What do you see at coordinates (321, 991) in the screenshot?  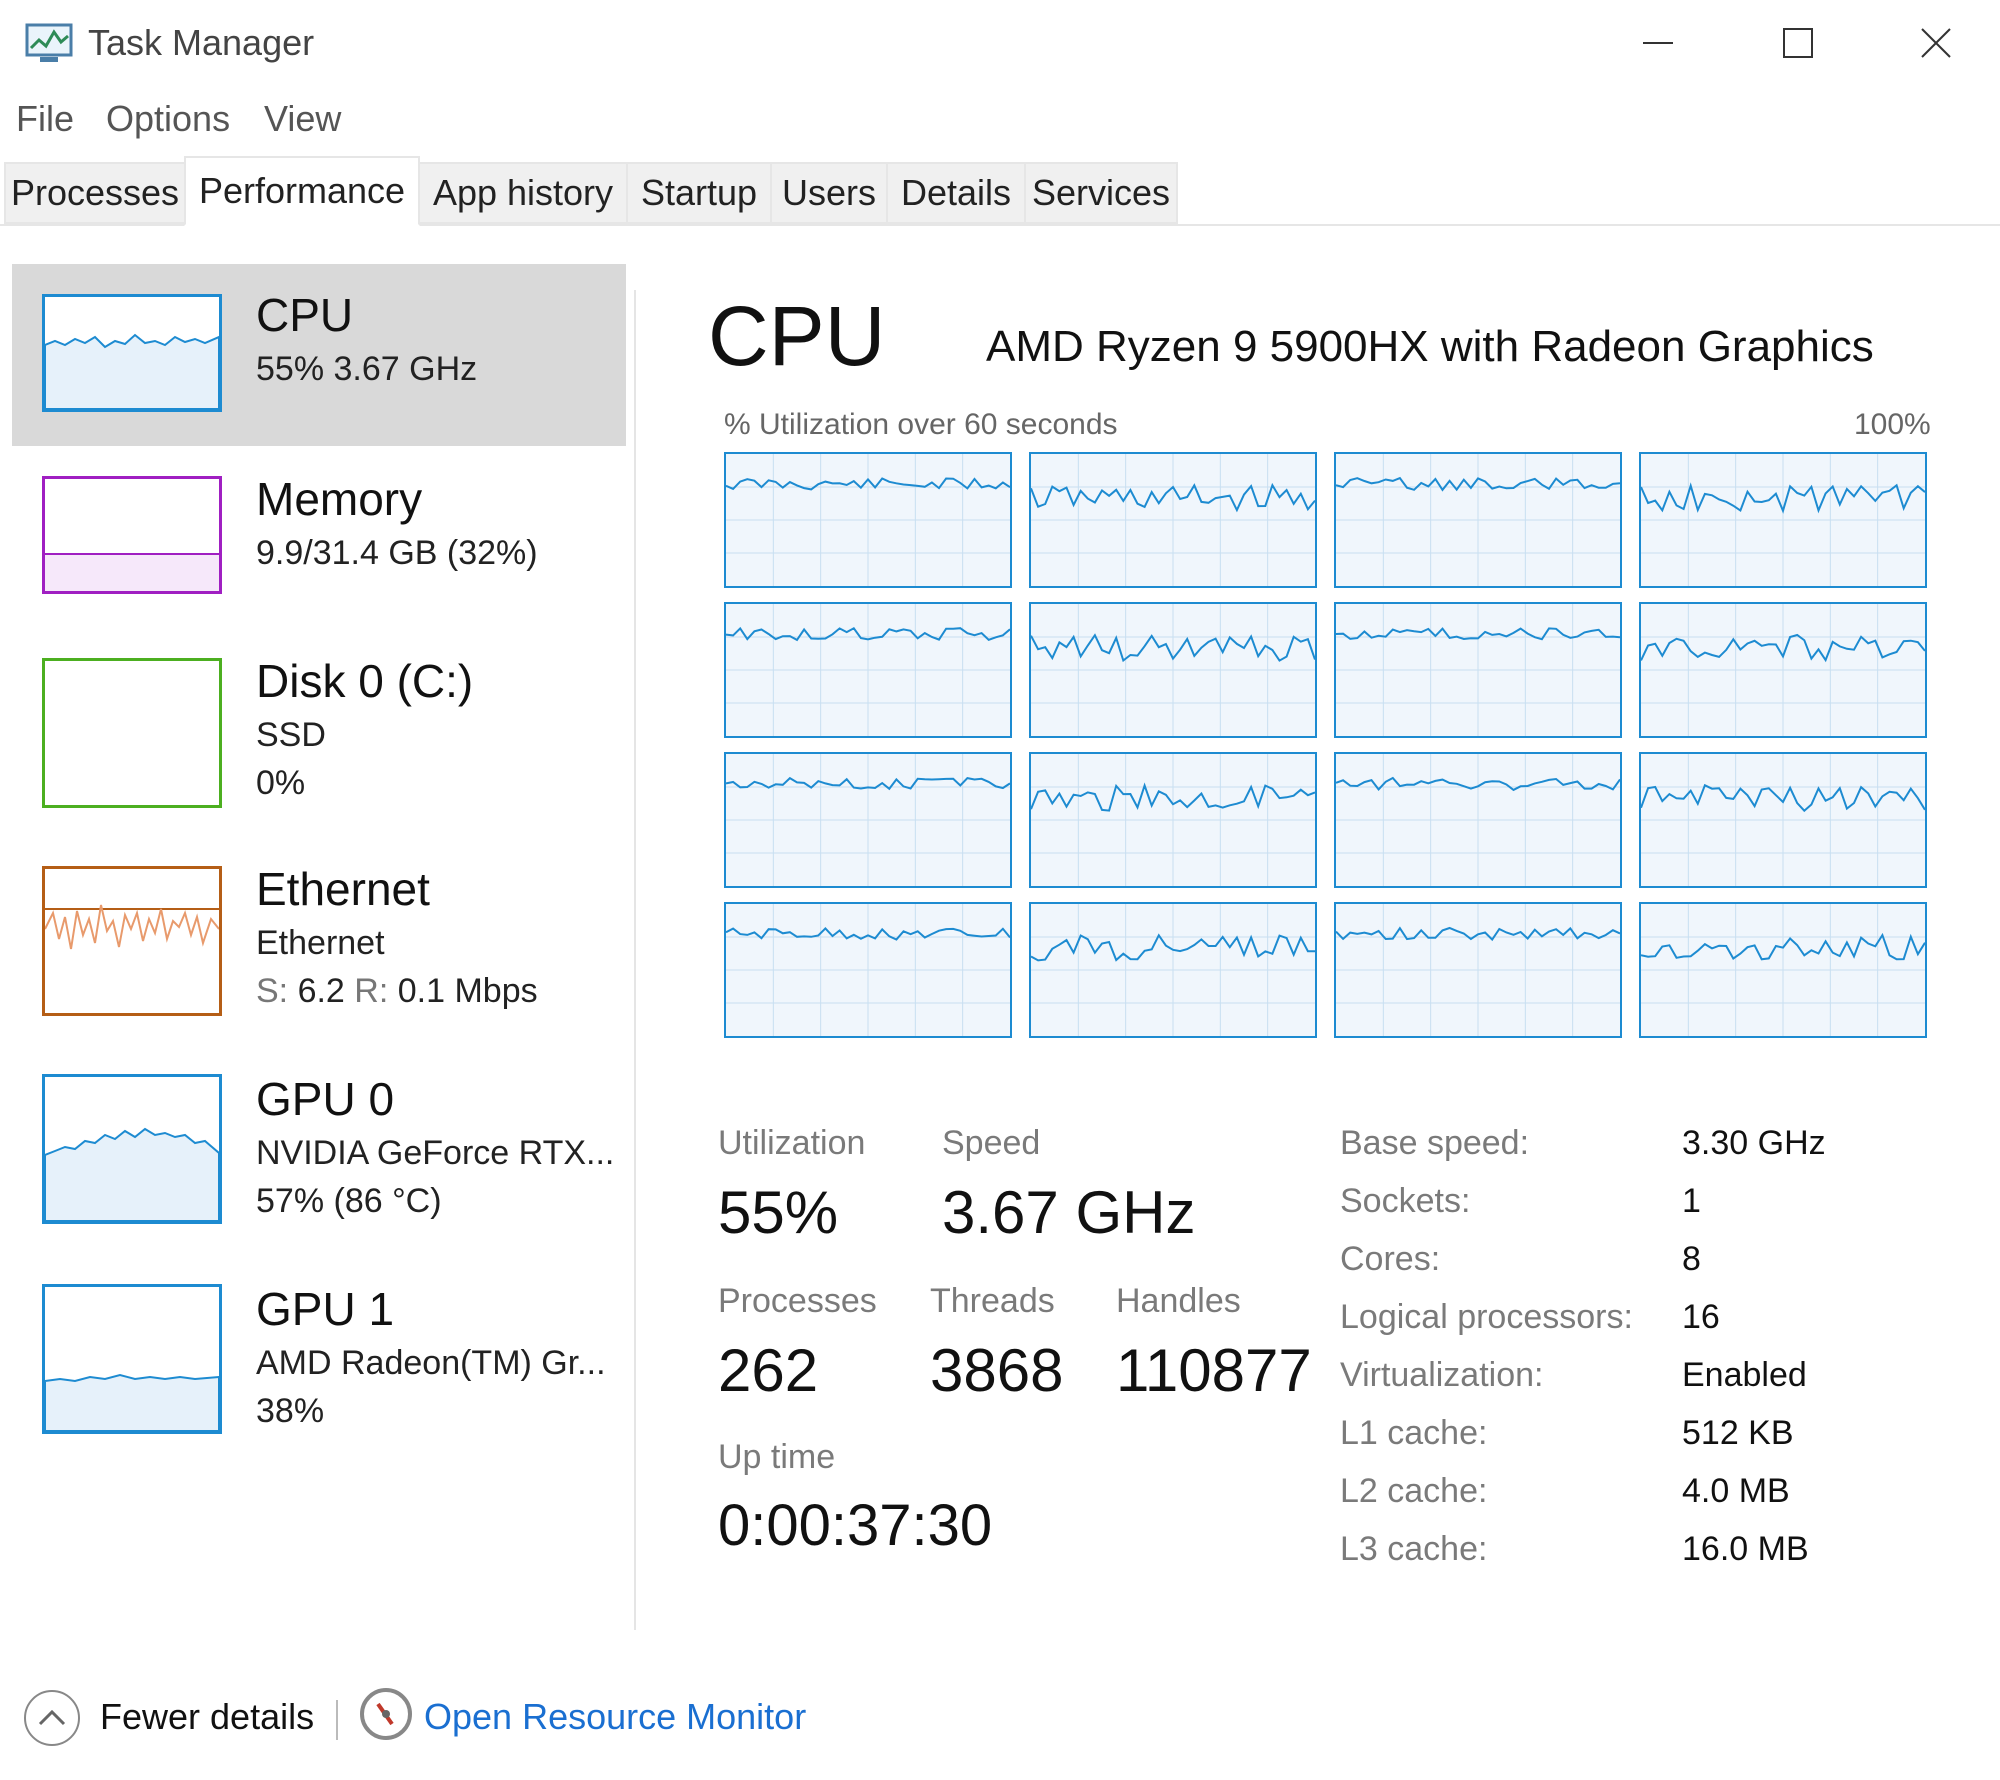 I see `send-value: 6.2` at bounding box center [321, 991].